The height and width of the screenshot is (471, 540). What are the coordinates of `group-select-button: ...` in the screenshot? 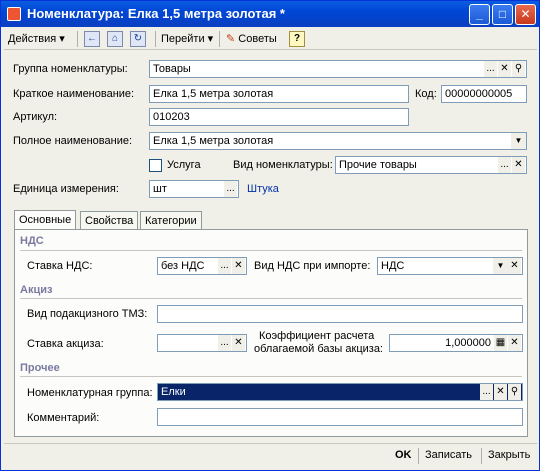 It's located at (490, 69).